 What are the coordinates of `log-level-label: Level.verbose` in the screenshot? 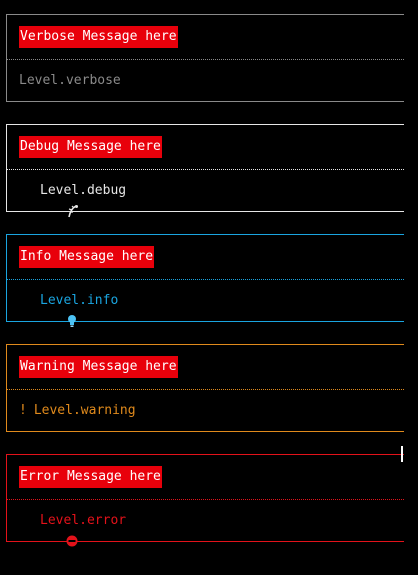 It's located at (70, 80).